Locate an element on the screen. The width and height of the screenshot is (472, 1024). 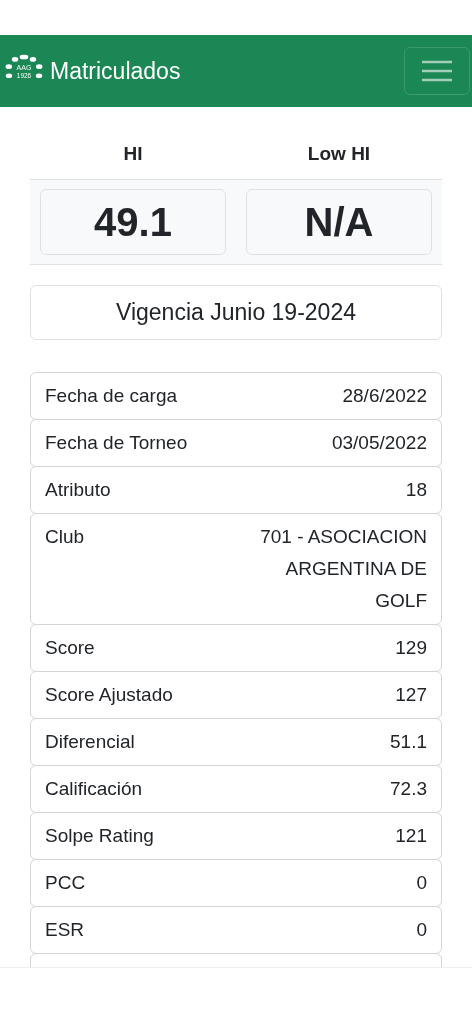
row-value: 121 is located at coordinates (411, 836).